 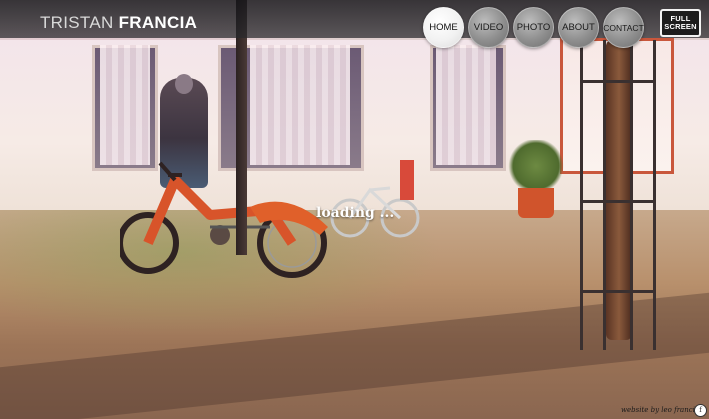 I want to click on nav-video-button: VIDEO, so click(x=488, y=27).